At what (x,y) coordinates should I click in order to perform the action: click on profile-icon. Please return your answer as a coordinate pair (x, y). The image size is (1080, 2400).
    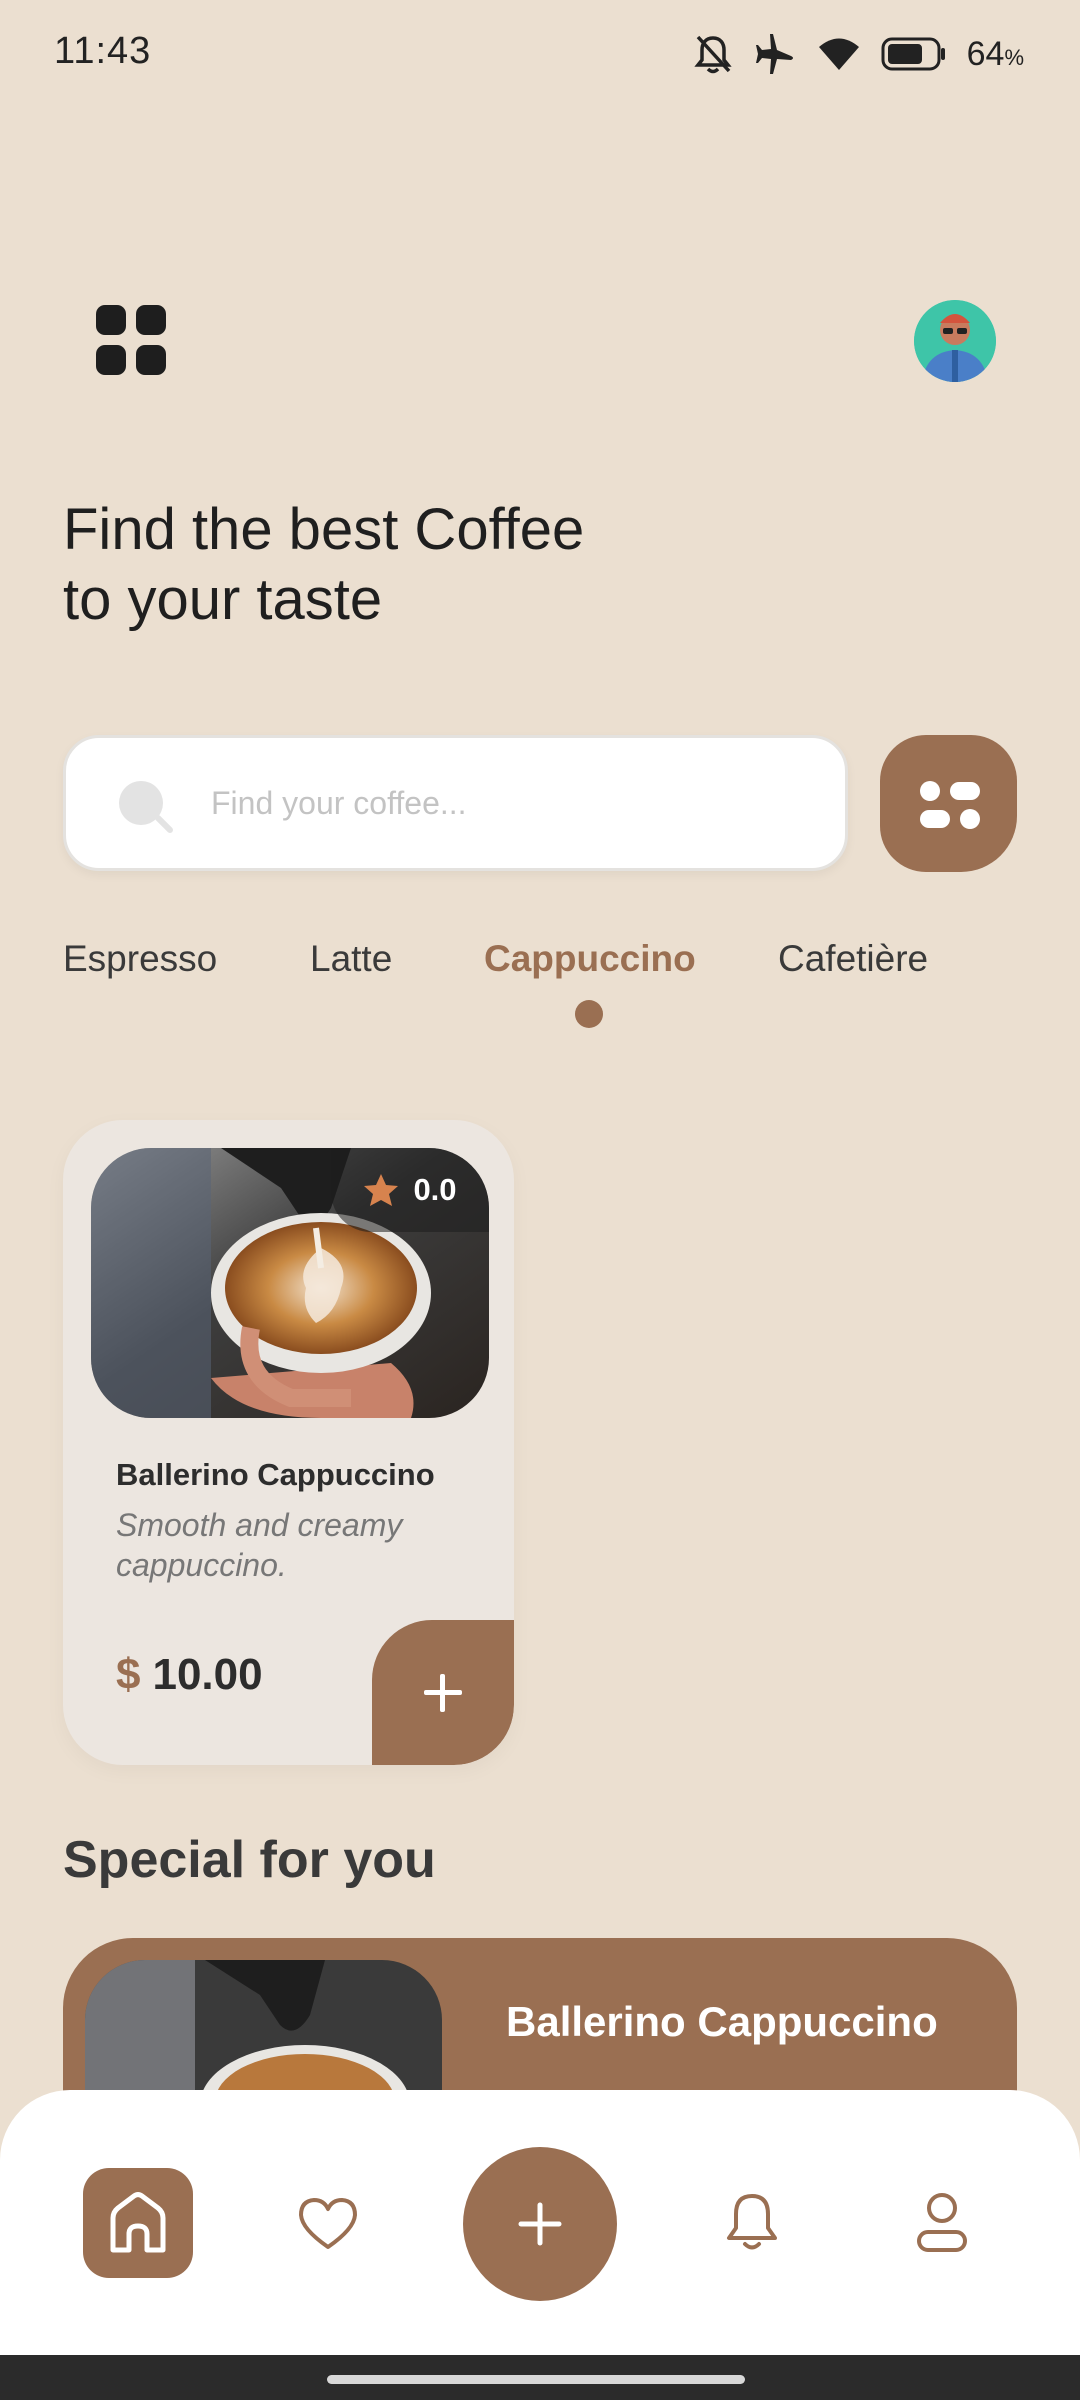
    Looking at the image, I should click on (942, 2222).